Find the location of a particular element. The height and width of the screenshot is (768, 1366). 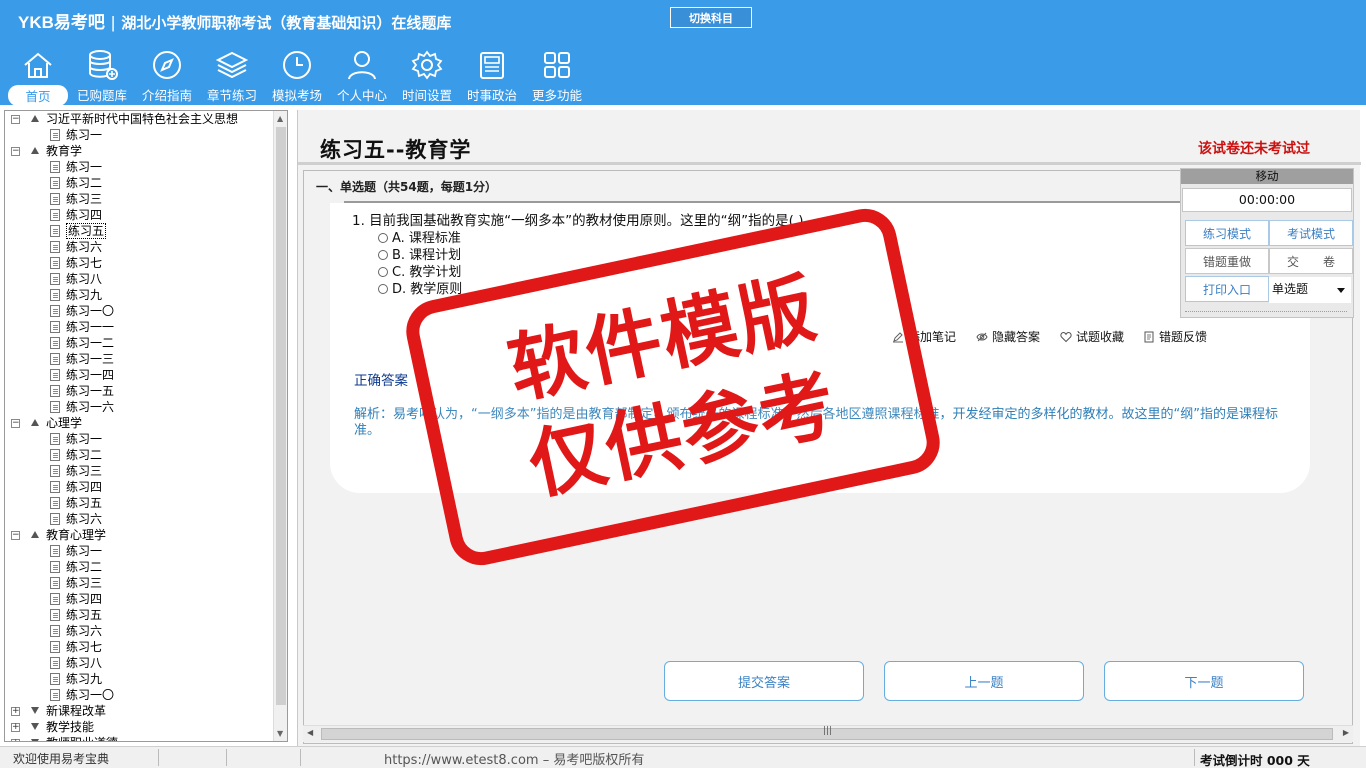

tree-item: 练习一五 is located at coordinates (140, 391).